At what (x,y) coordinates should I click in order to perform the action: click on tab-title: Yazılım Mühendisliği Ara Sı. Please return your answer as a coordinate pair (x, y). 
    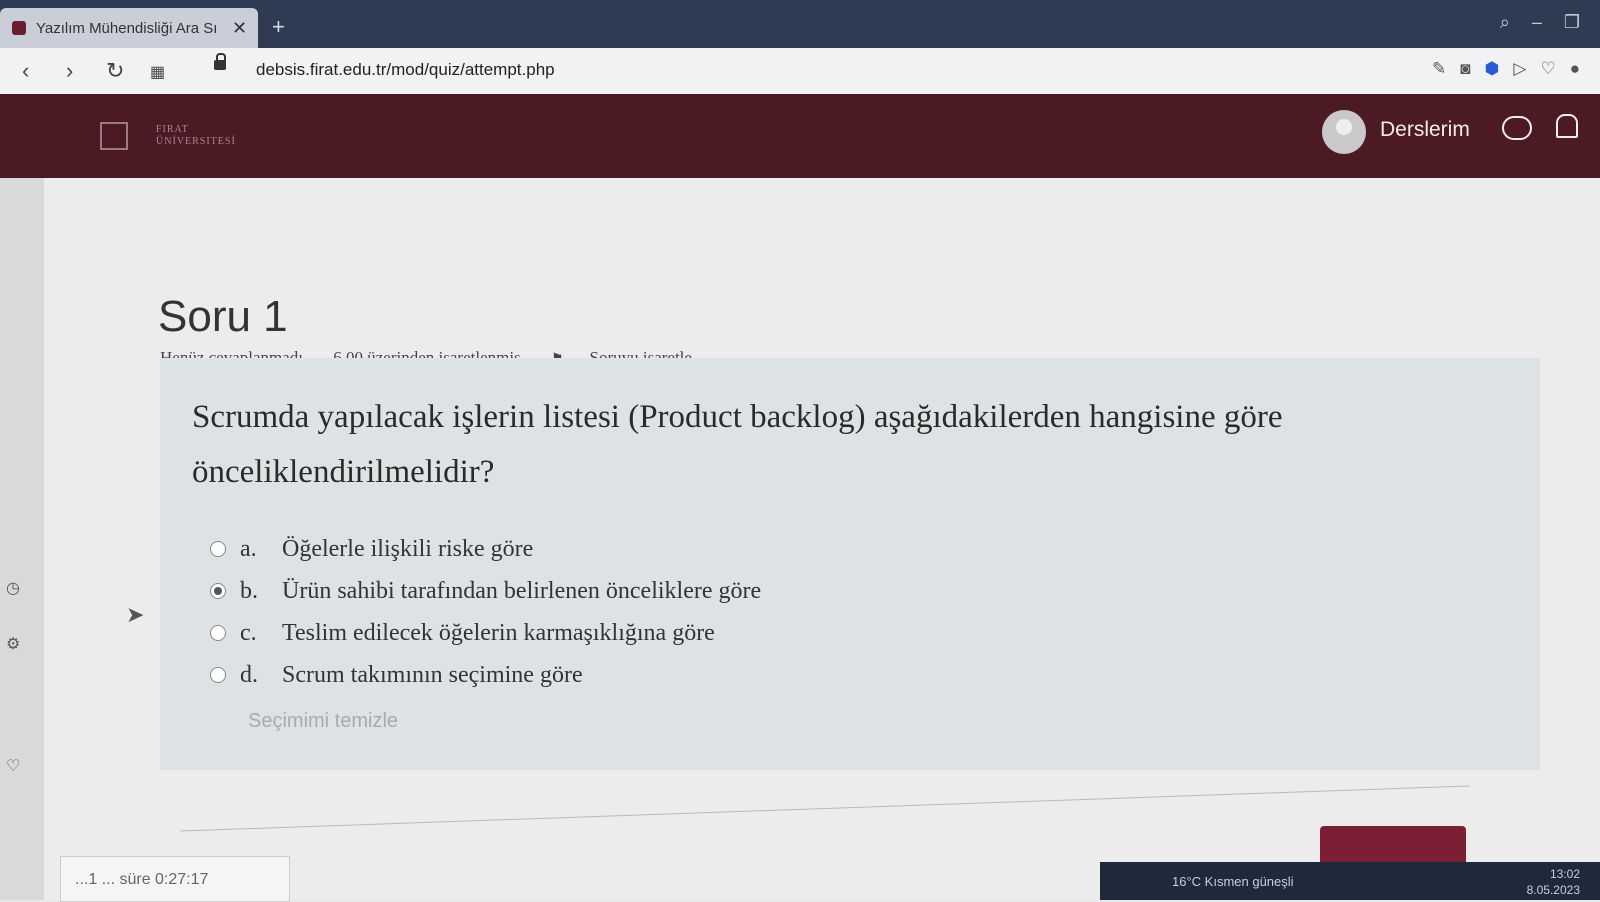
    Looking at the image, I should click on (127, 28).